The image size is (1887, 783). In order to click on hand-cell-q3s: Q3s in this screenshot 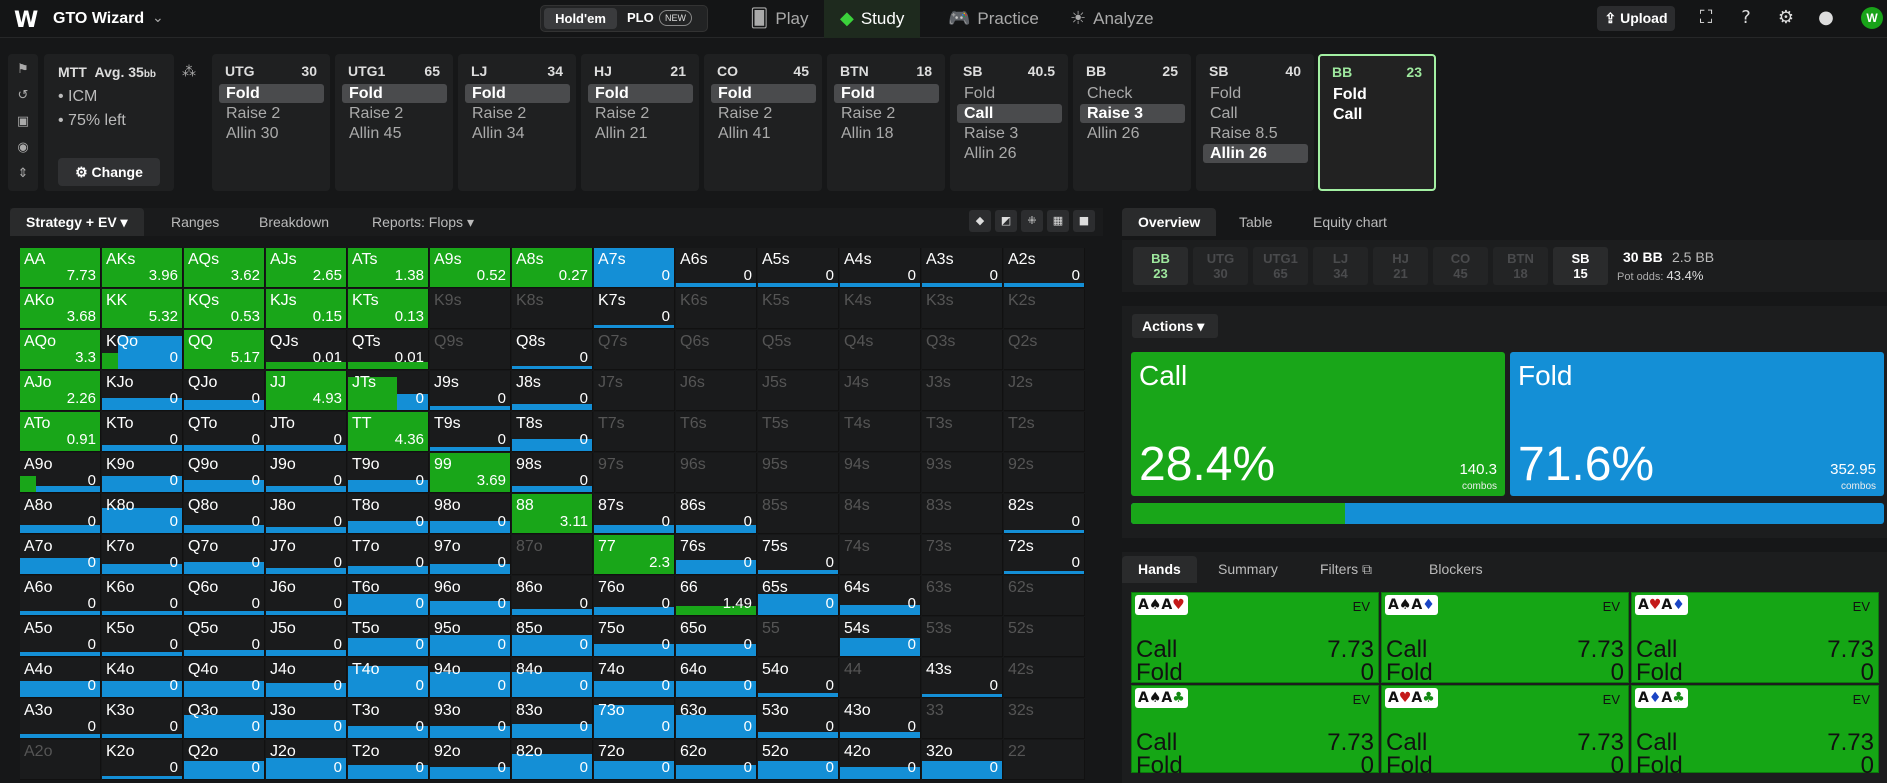, I will do `click(962, 350)`.